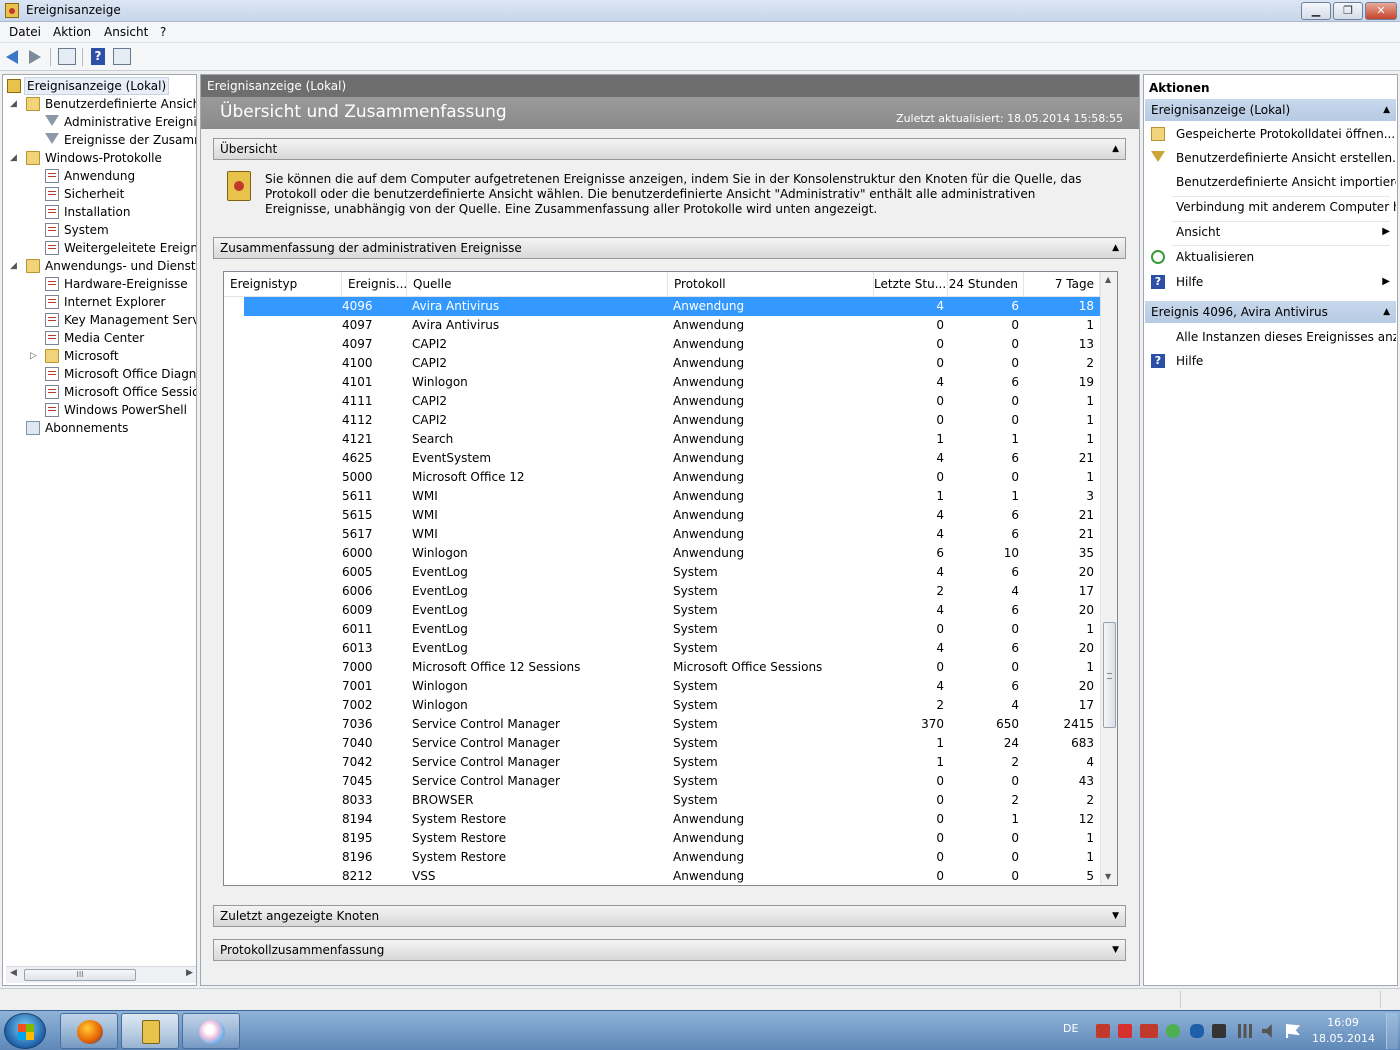  I want to click on column-header-source: Quelle, so click(537, 284).